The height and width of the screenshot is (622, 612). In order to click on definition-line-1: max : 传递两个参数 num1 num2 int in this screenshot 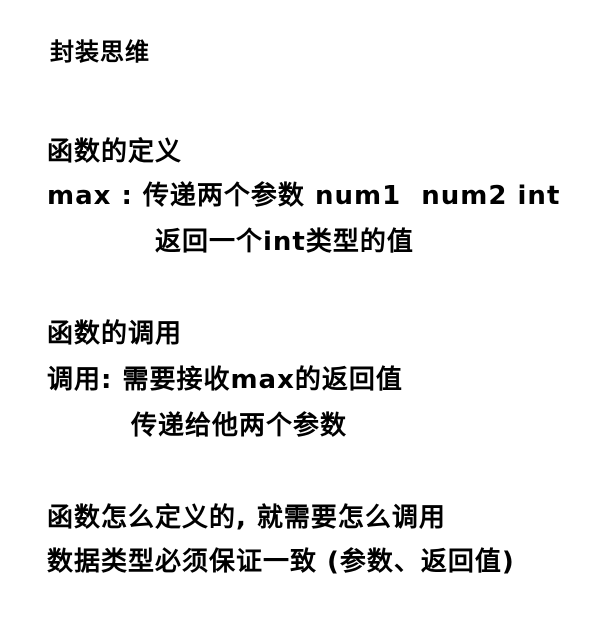, I will do `click(304, 196)`.